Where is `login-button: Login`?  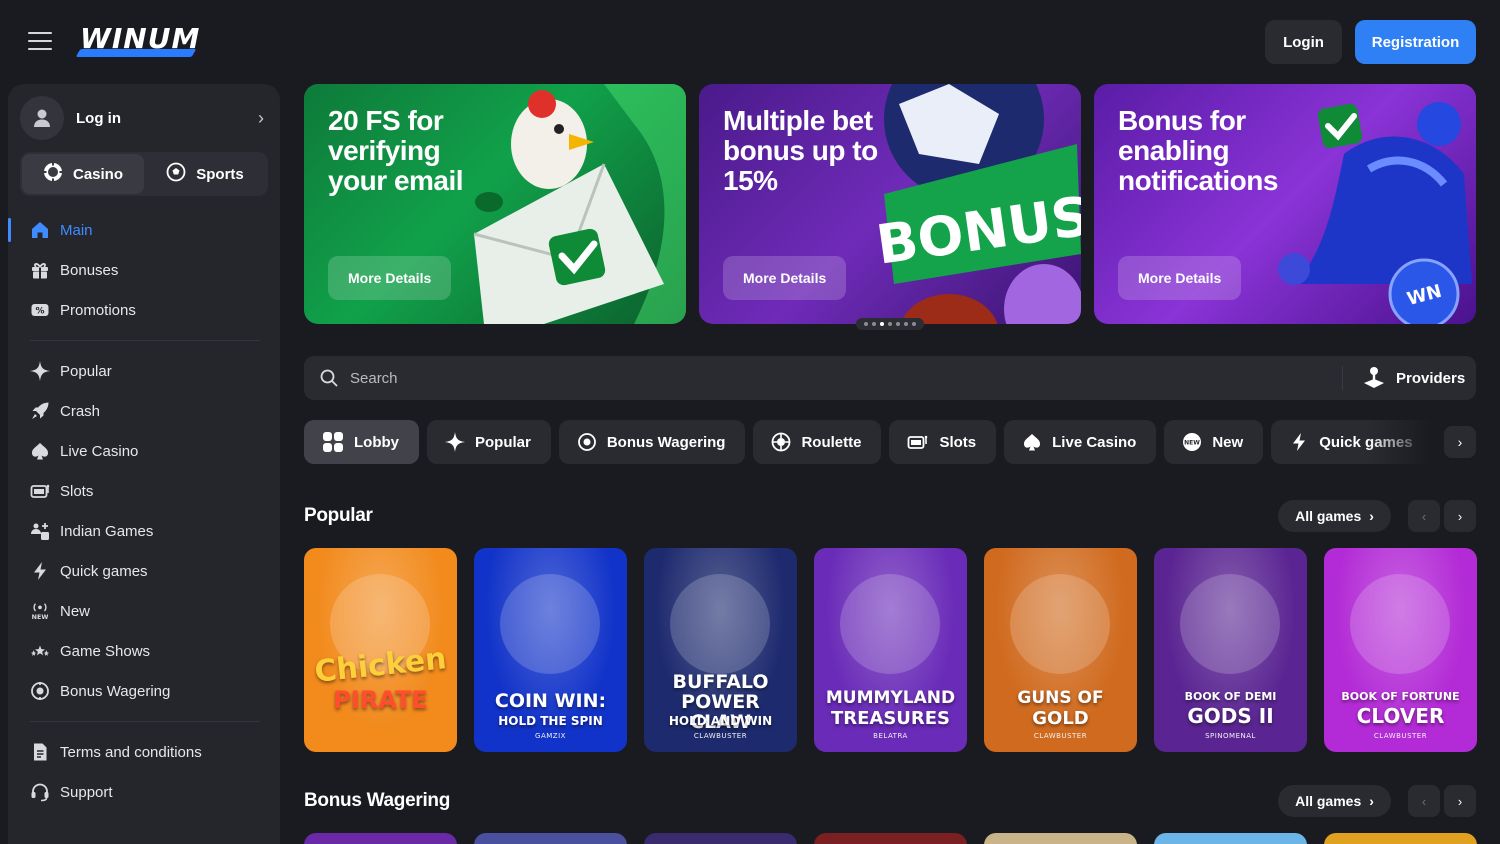 login-button: Login is located at coordinates (1303, 42).